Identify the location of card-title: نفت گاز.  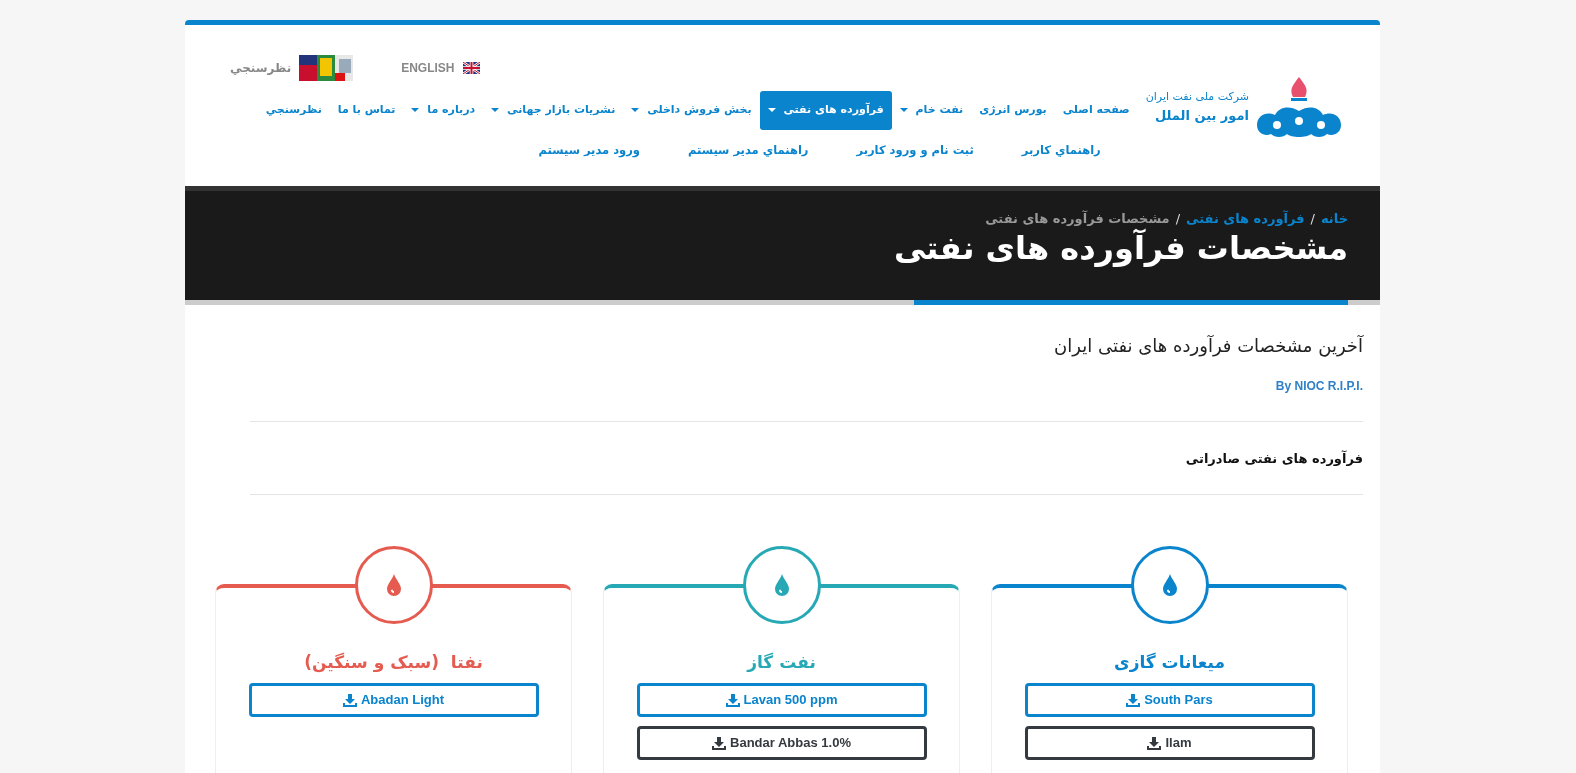
(781, 662).